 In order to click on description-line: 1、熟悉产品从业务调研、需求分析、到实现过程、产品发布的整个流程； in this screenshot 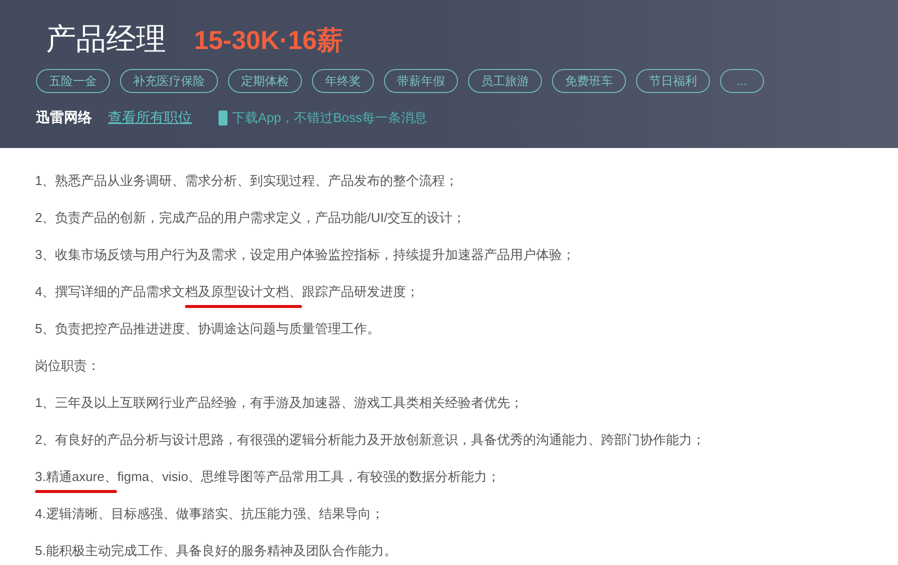, I will do `click(246, 181)`.